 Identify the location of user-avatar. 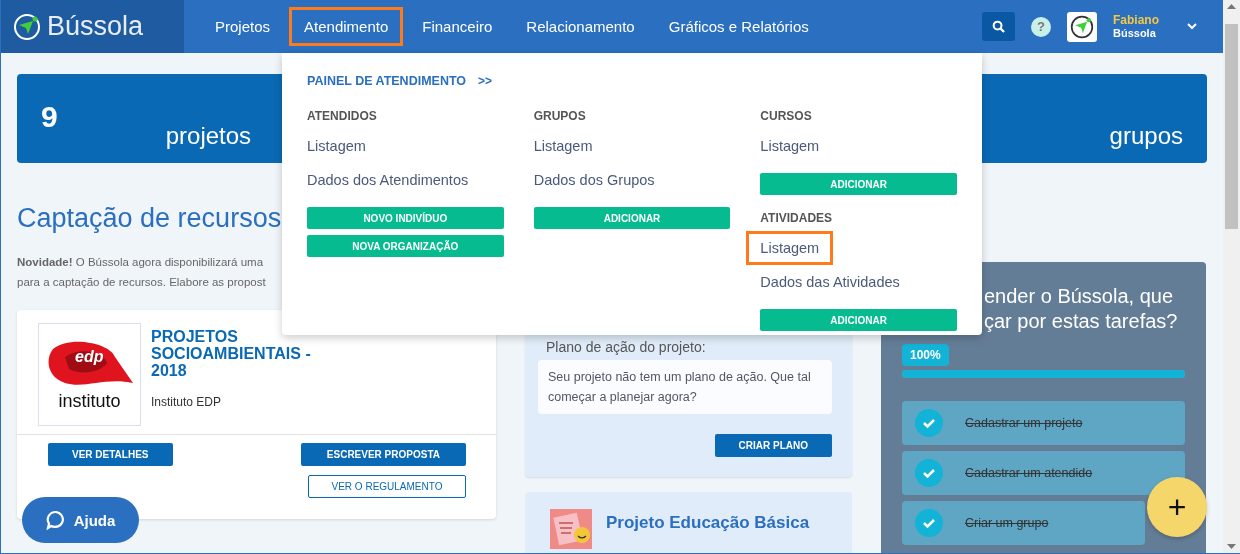
(1082, 26).